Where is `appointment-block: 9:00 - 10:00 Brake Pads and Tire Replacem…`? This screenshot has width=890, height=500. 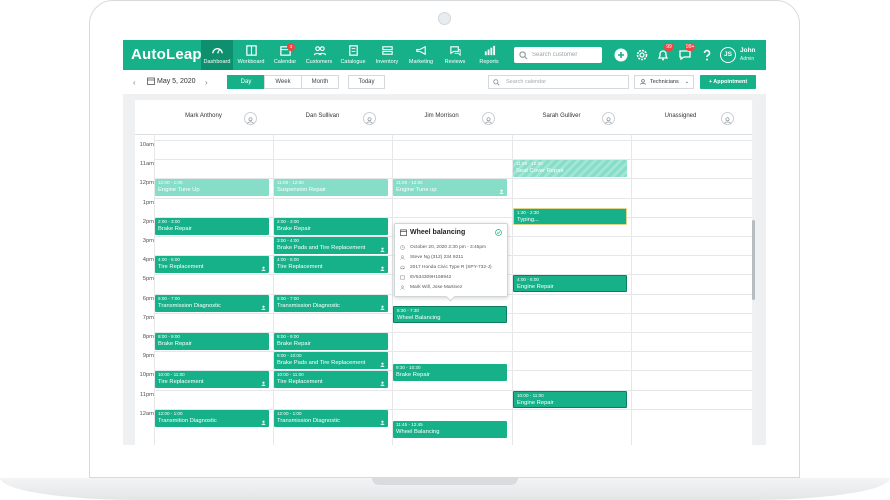 appointment-block: 9:00 - 10:00 Brake Pads and Tire Replacem… is located at coordinates (331, 361).